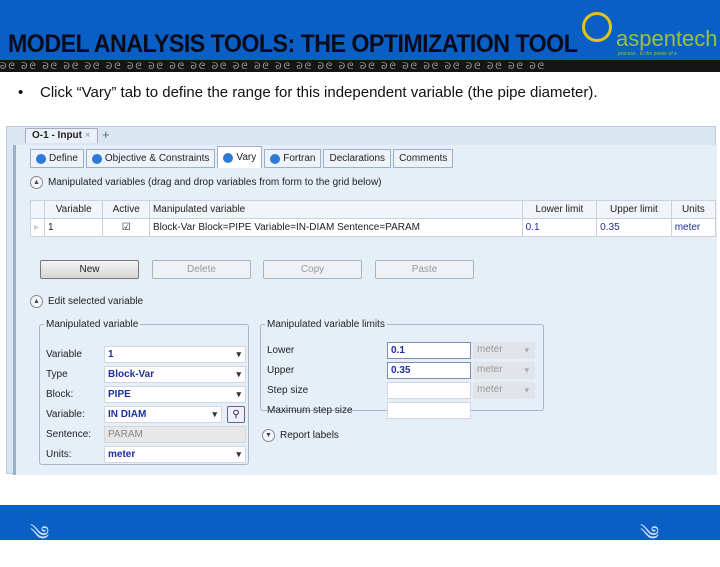  What do you see at coordinates (37, 209) in the screenshot?
I see `row-header` at bounding box center [37, 209].